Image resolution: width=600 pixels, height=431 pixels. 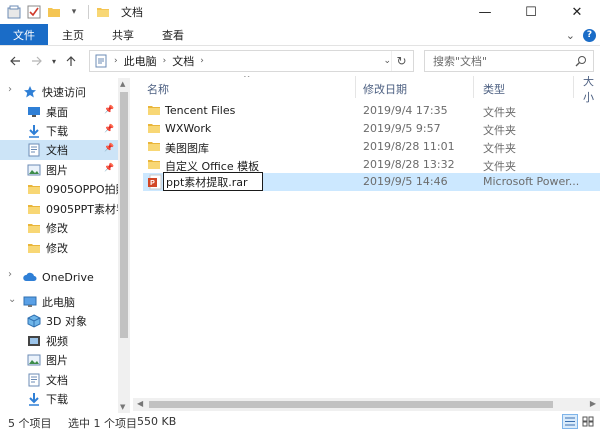 What do you see at coordinates (124, 215) in the screenshot?
I see `scroll-thumb` at bounding box center [124, 215].